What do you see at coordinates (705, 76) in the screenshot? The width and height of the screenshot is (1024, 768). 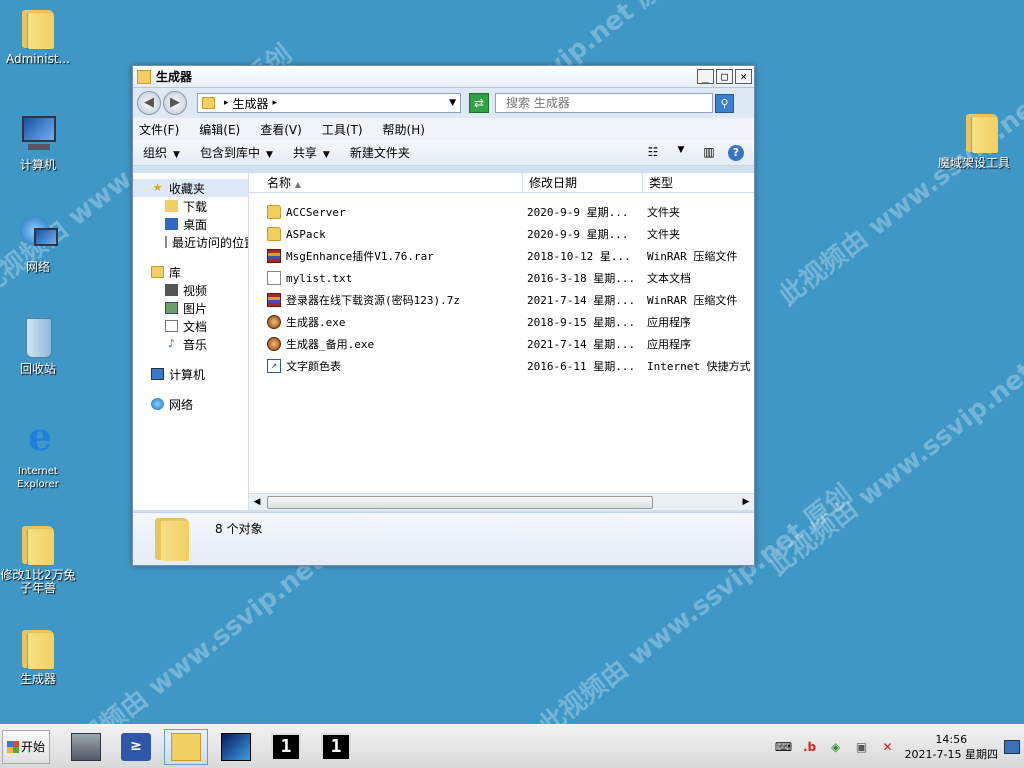 I see `minimize-button: _` at bounding box center [705, 76].